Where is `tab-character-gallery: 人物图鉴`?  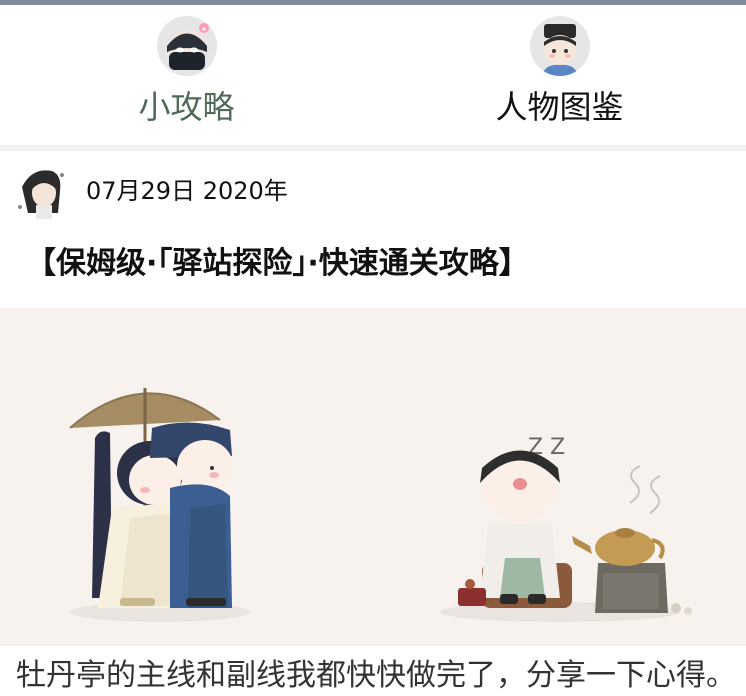
tab-character-gallery: 人物图鉴 is located at coordinates (559, 75).